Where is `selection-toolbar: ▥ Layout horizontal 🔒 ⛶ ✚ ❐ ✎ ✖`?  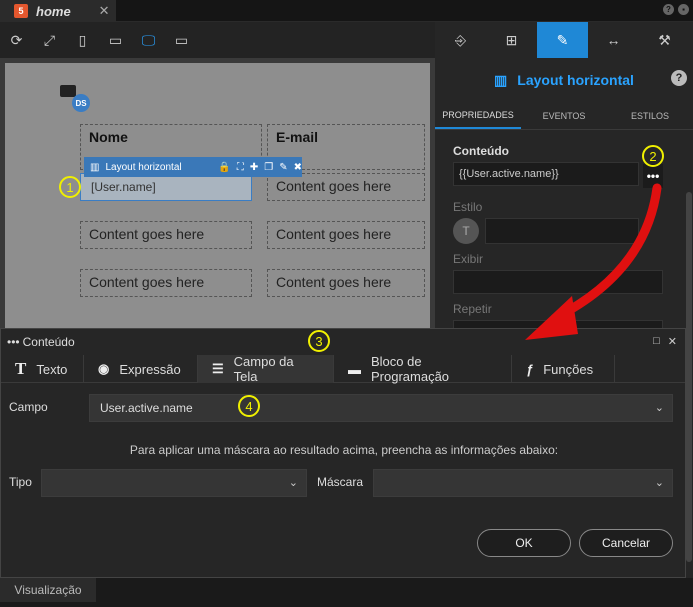 selection-toolbar: ▥ Layout horizontal 🔒 ⛶ ✚ ❐ ✎ ✖ is located at coordinates (193, 167).